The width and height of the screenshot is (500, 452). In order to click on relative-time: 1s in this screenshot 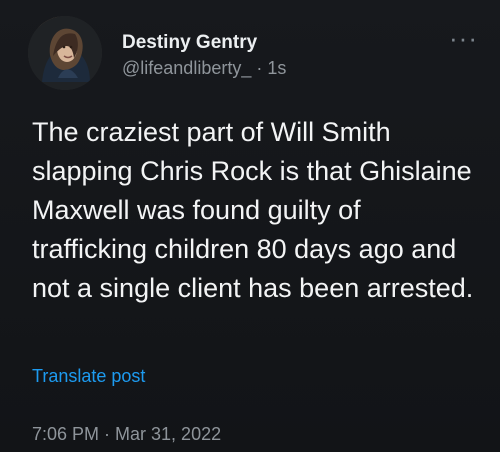, I will do `click(277, 68)`.